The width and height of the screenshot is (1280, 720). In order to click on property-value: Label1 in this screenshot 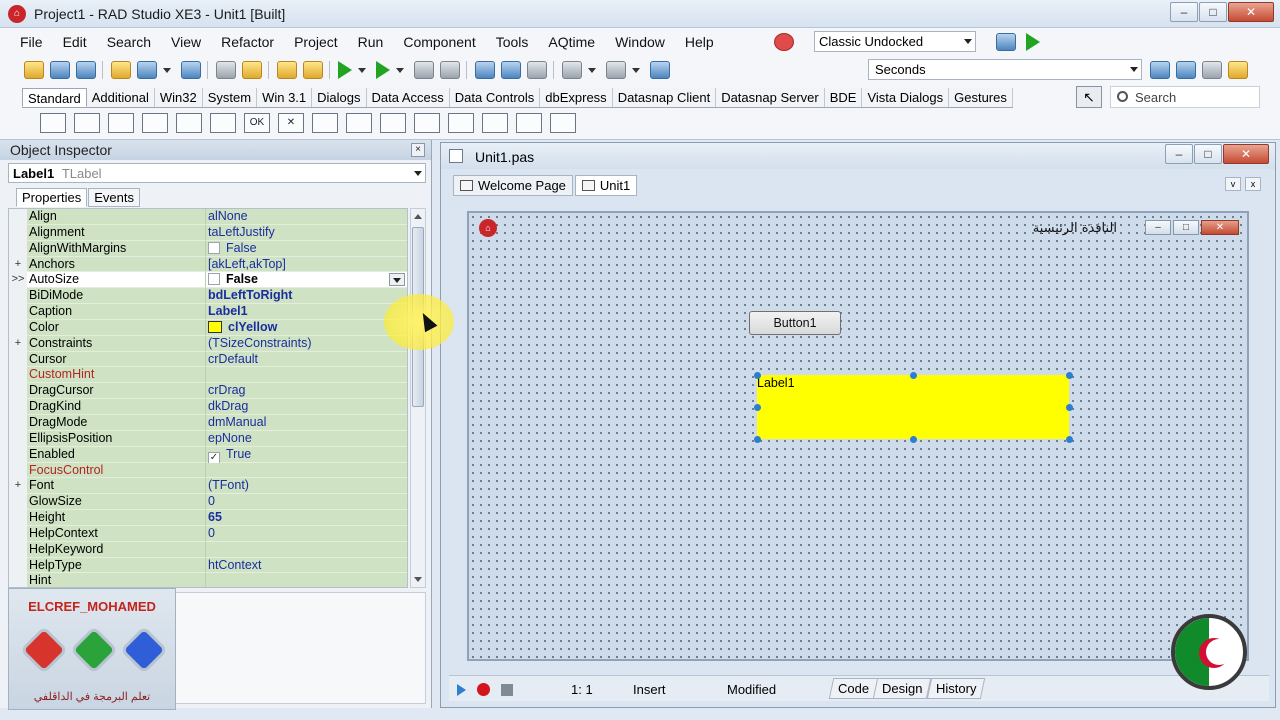, I will do `click(306, 312)`.